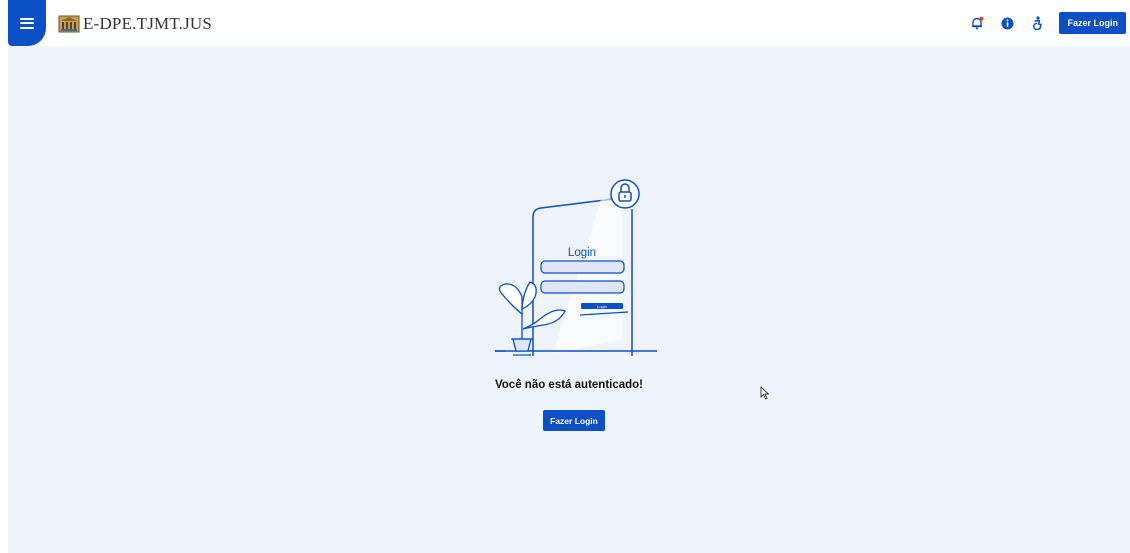  I want to click on brand: E-DPE.TJMT.JUS, so click(135, 24).